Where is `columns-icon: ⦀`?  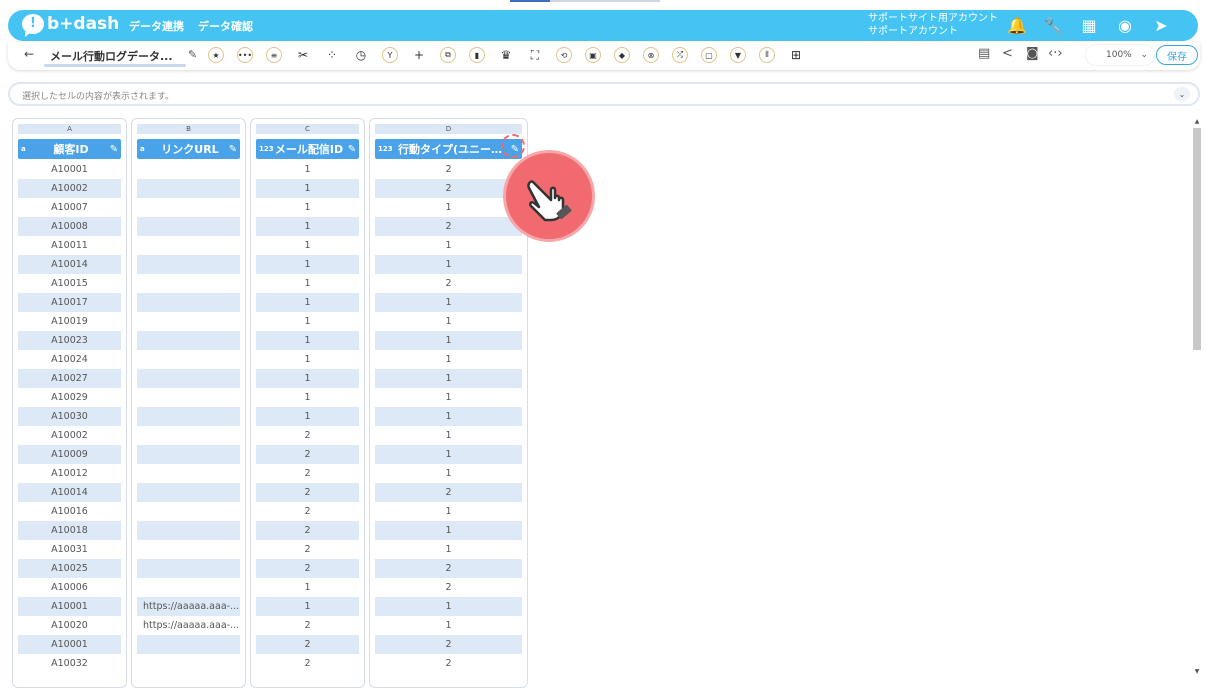
columns-icon: ⦀ is located at coordinates (767, 55).